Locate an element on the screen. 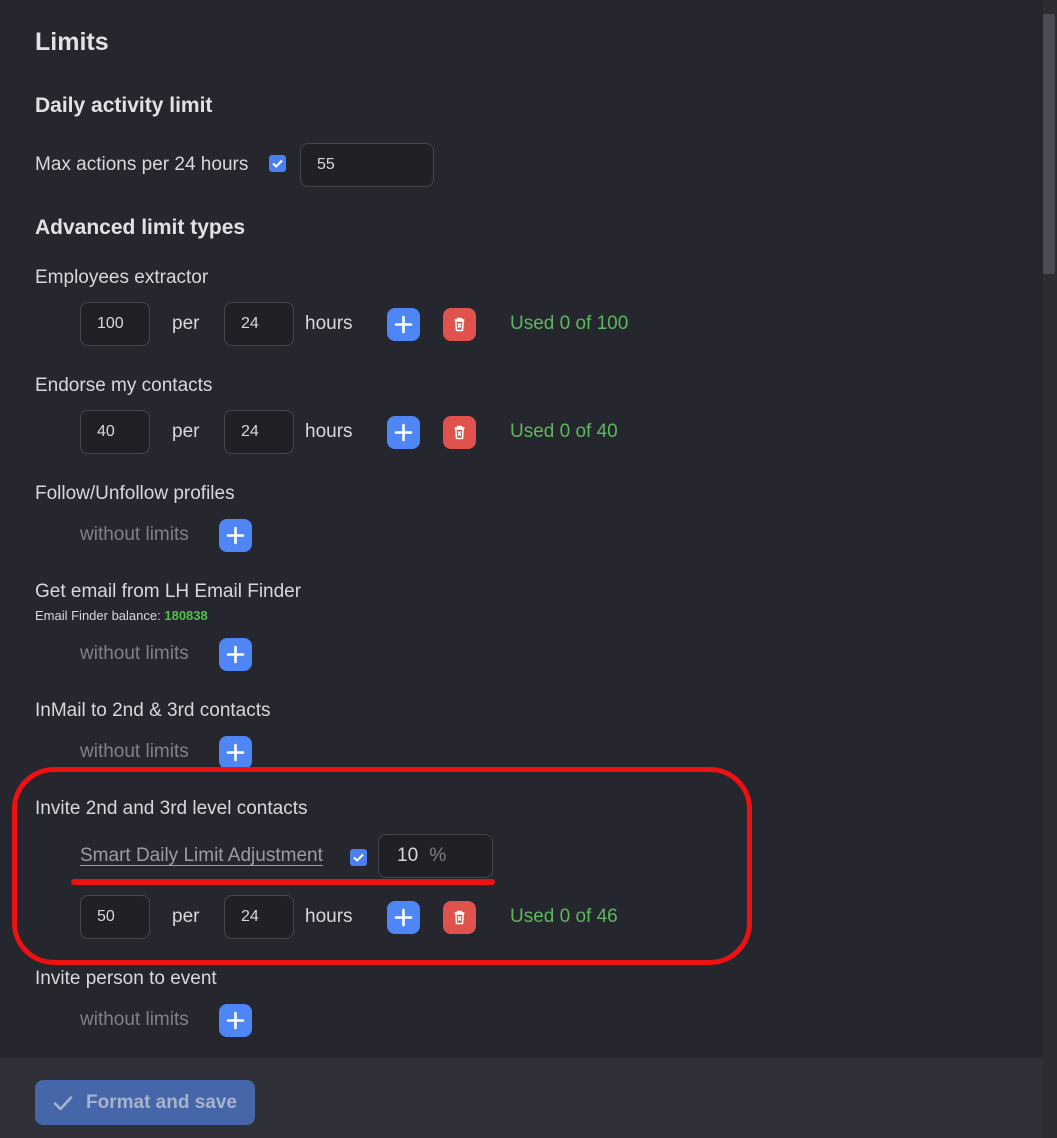  advanced-limits-heading: Advanced limit types is located at coordinates (140, 227).